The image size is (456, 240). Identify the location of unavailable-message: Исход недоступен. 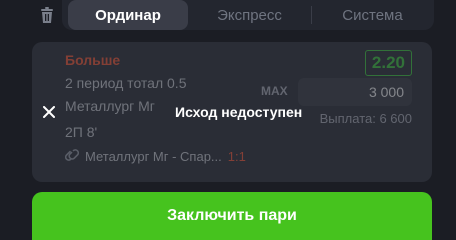
(239, 112).